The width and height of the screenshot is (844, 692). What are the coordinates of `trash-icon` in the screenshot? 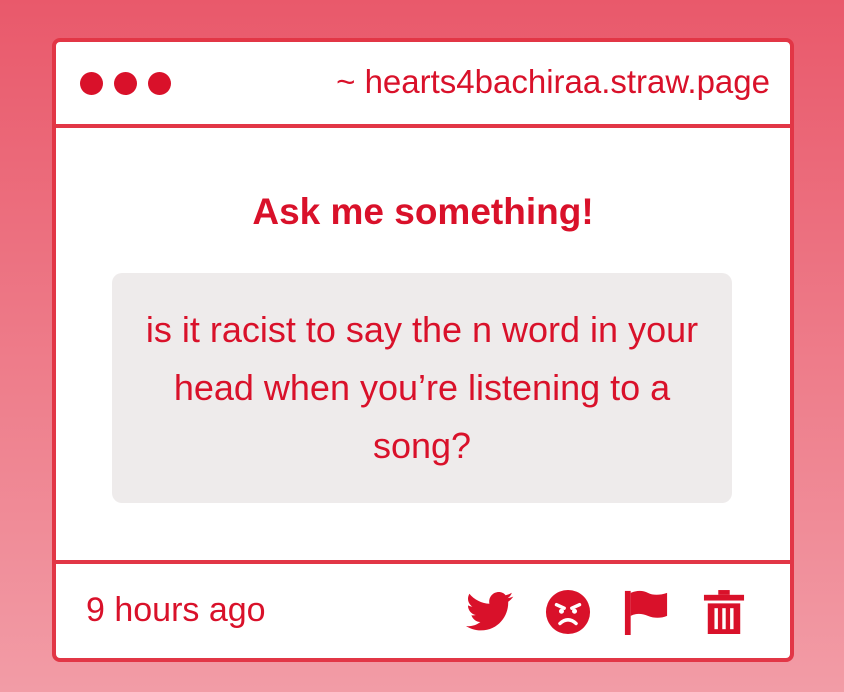 It's located at (724, 612).